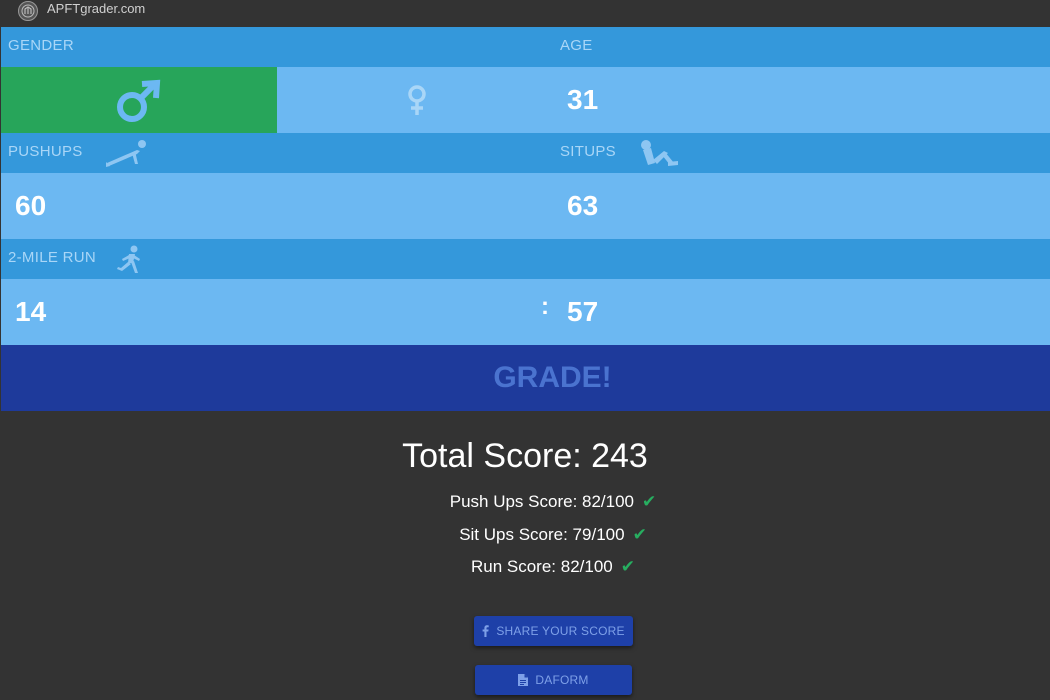  Describe the element at coordinates (126, 153) in the screenshot. I see `pushup-figure-icon` at that location.